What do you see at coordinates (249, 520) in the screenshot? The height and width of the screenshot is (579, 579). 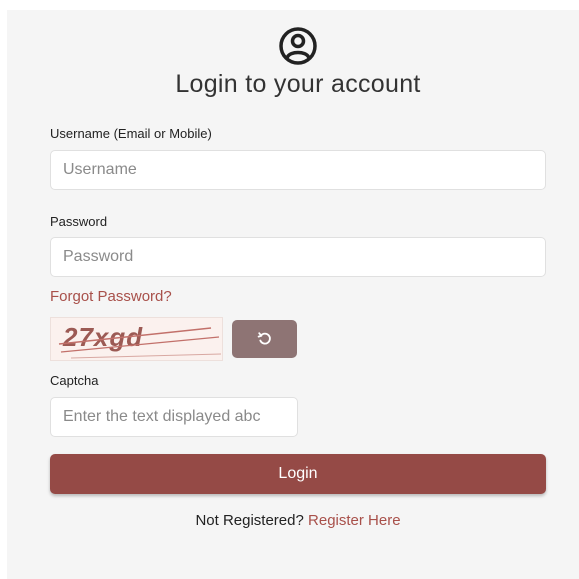 I see `not-registered-text: Not Registered?` at bounding box center [249, 520].